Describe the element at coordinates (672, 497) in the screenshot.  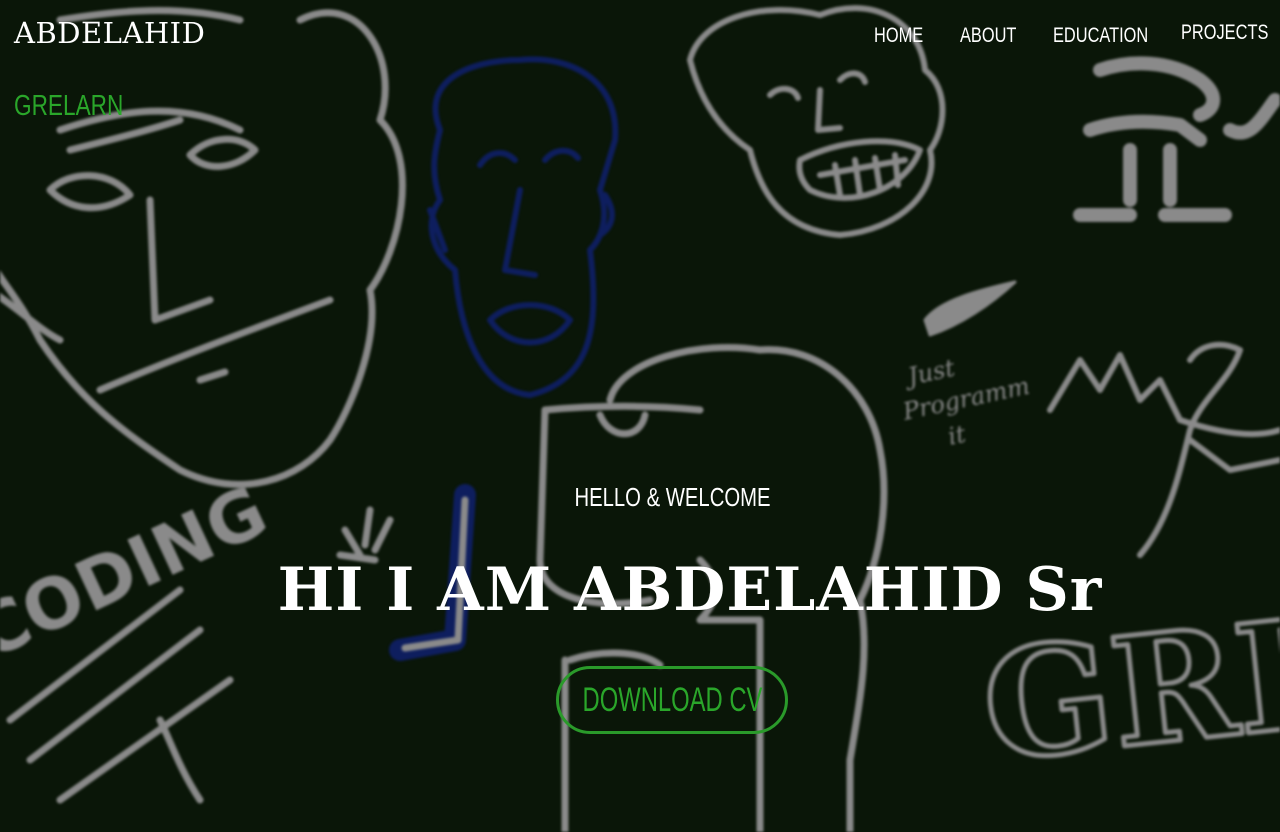
I see `hero-kicker: HELLO & WELCOME` at that location.